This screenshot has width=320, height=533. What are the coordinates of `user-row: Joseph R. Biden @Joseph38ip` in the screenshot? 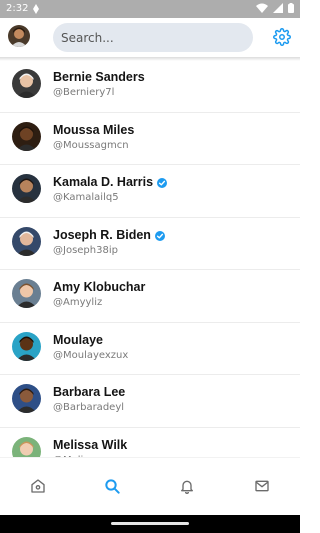 It's located at (150, 244).